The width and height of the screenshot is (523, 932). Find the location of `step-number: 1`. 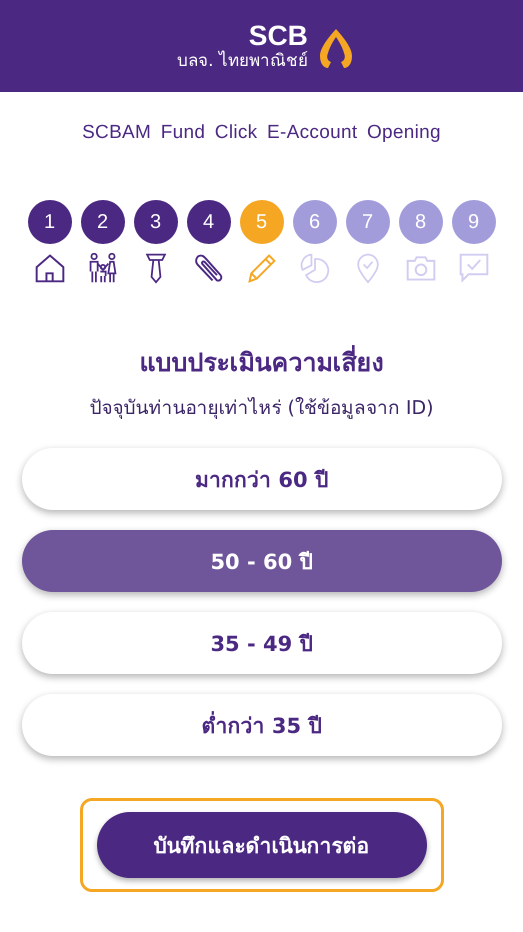

step-number: 1 is located at coordinates (50, 222).